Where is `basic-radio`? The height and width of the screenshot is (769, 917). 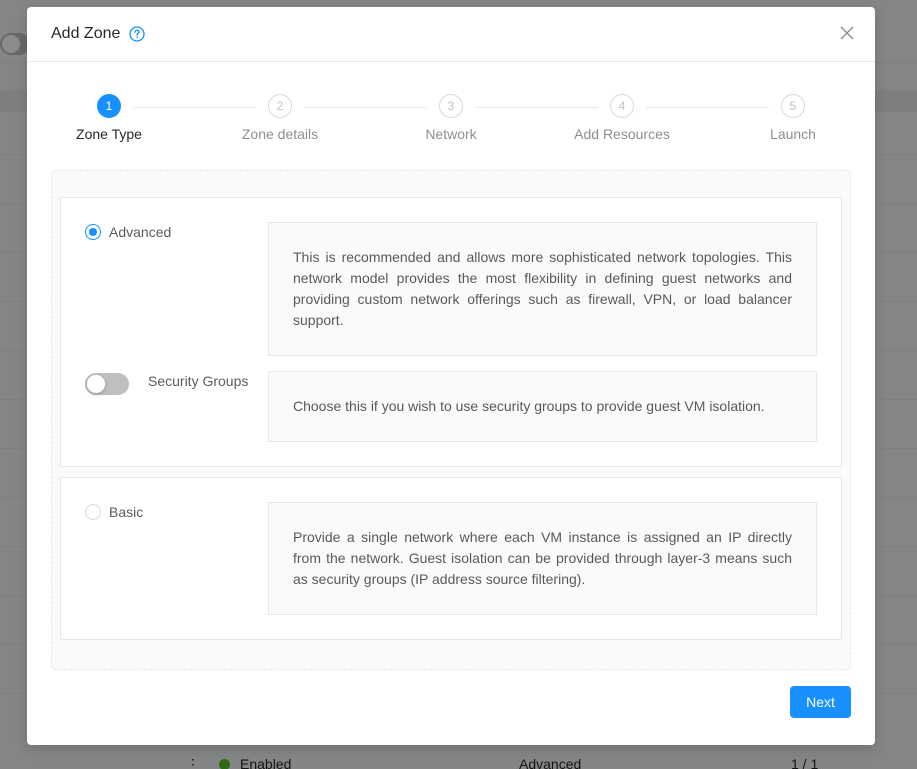
basic-radio is located at coordinates (93, 512).